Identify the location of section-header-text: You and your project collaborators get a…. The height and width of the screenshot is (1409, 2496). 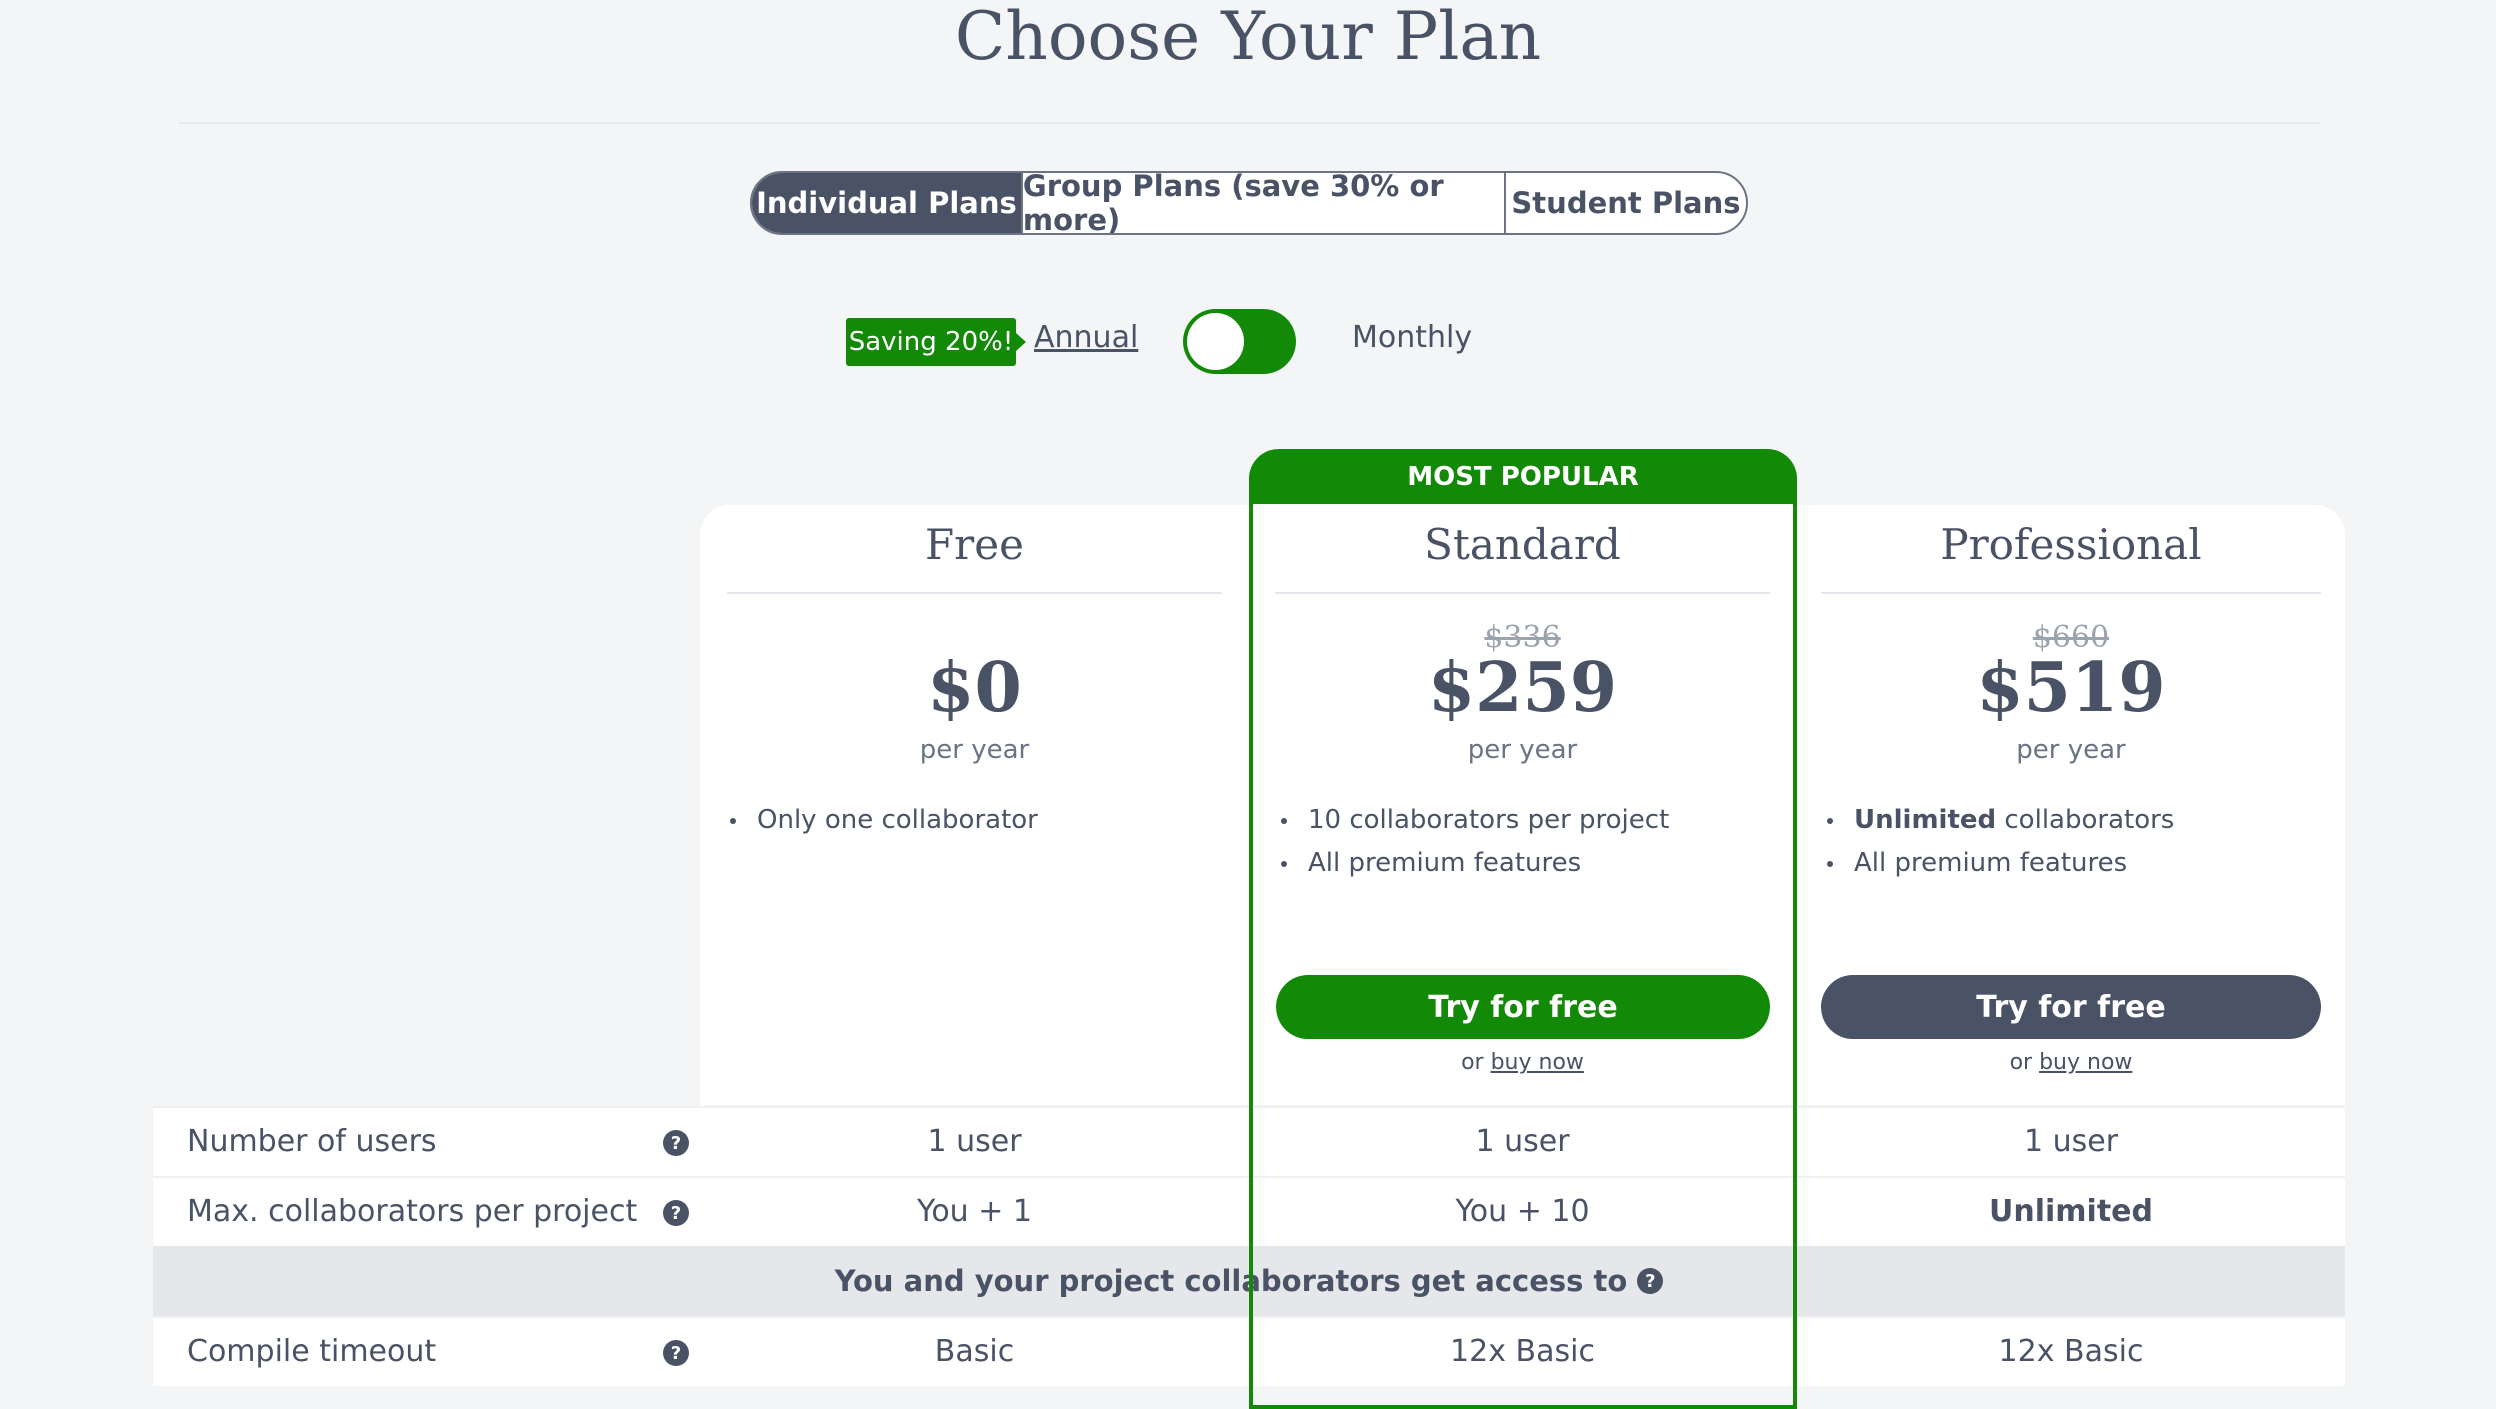
(1231, 1281).